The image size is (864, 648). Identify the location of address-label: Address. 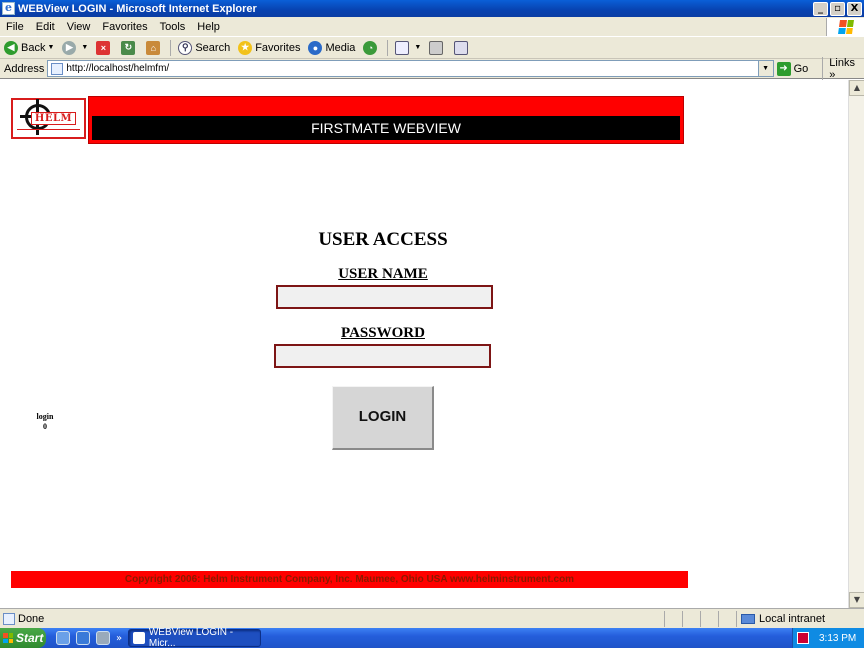
(24, 68).